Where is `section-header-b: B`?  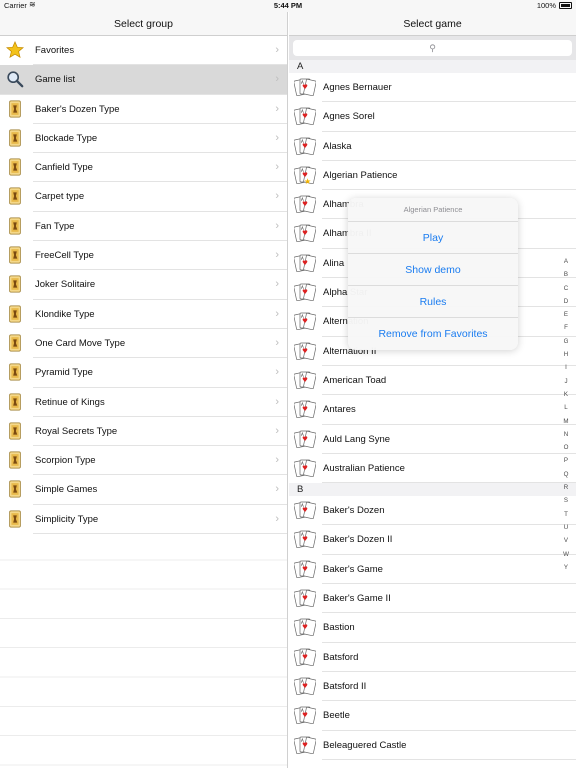 section-header-b: B is located at coordinates (432, 490).